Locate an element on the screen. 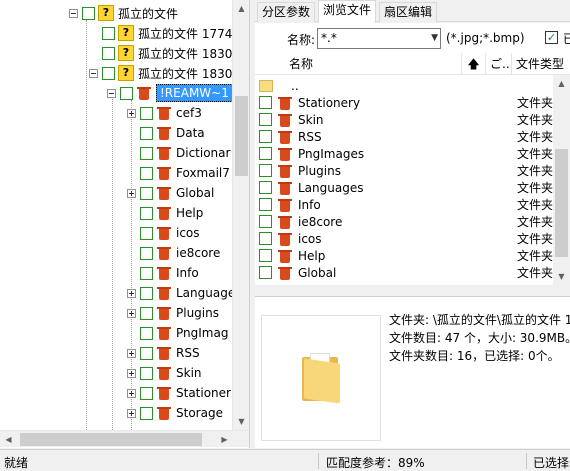 The height and width of the screenshot is (471, 570). list-item: icos 文件夹 is located at coordinates (412, 238).